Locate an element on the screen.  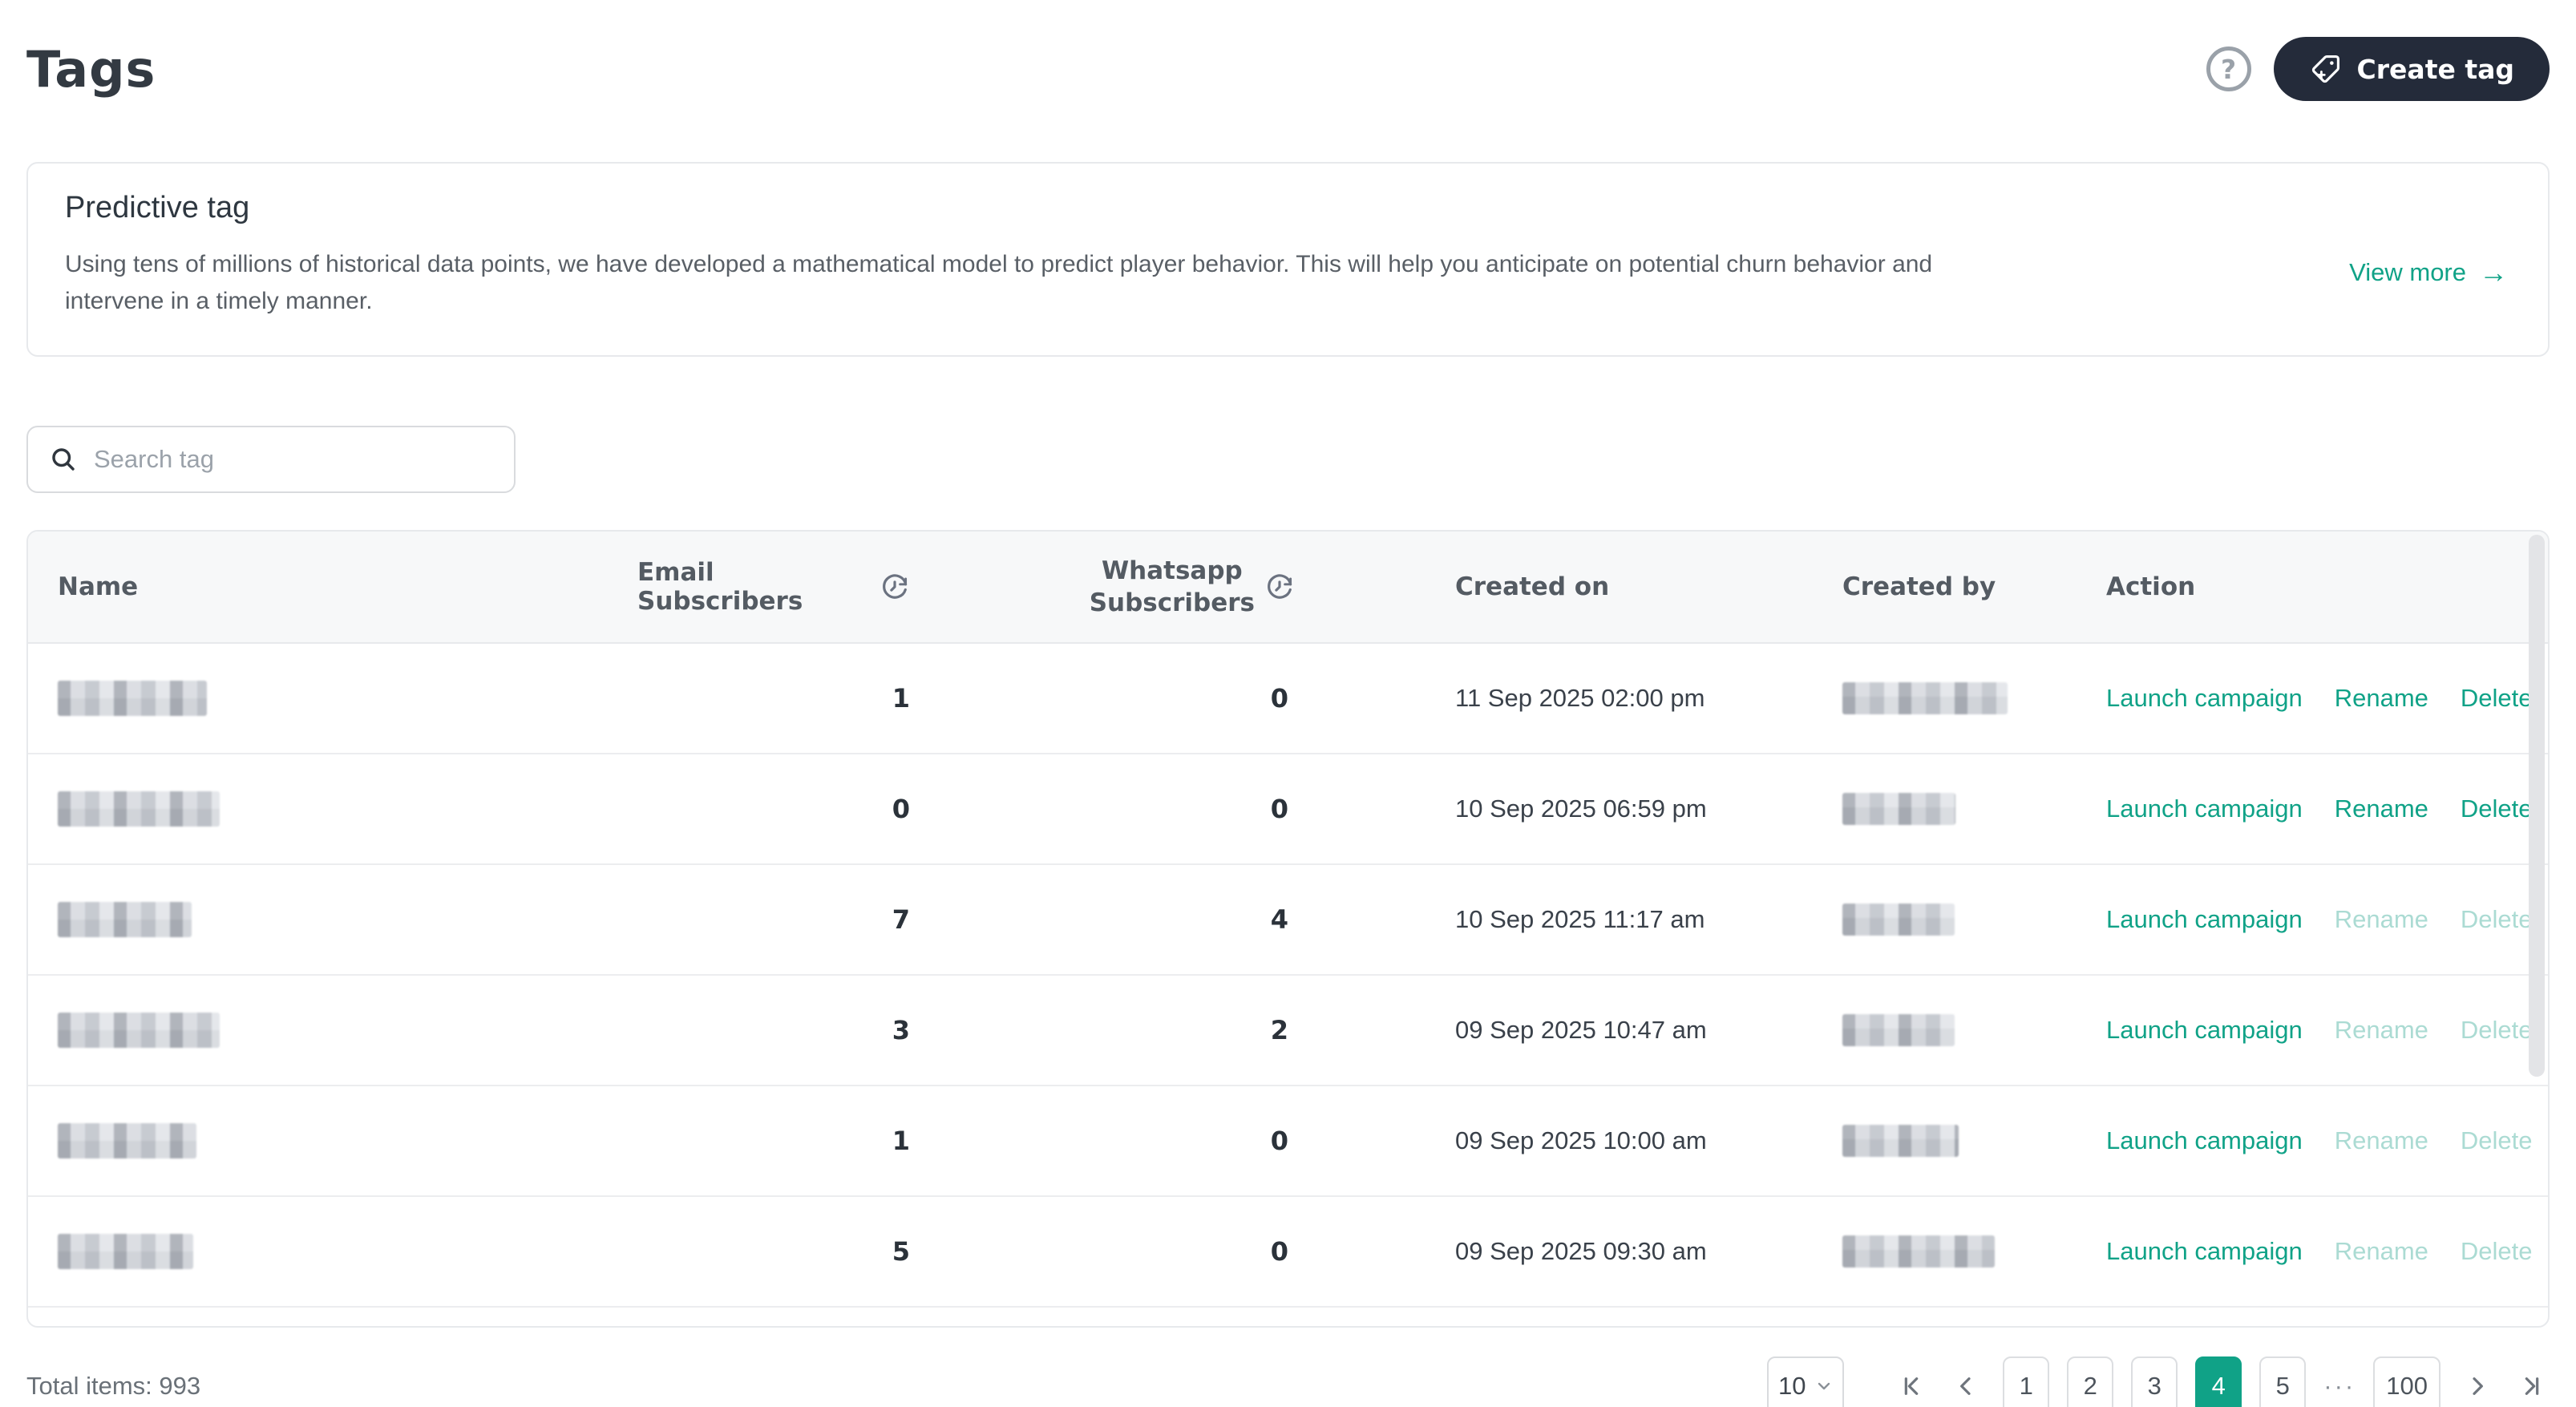
first-page-button is located at coordinates (1911, 1386).